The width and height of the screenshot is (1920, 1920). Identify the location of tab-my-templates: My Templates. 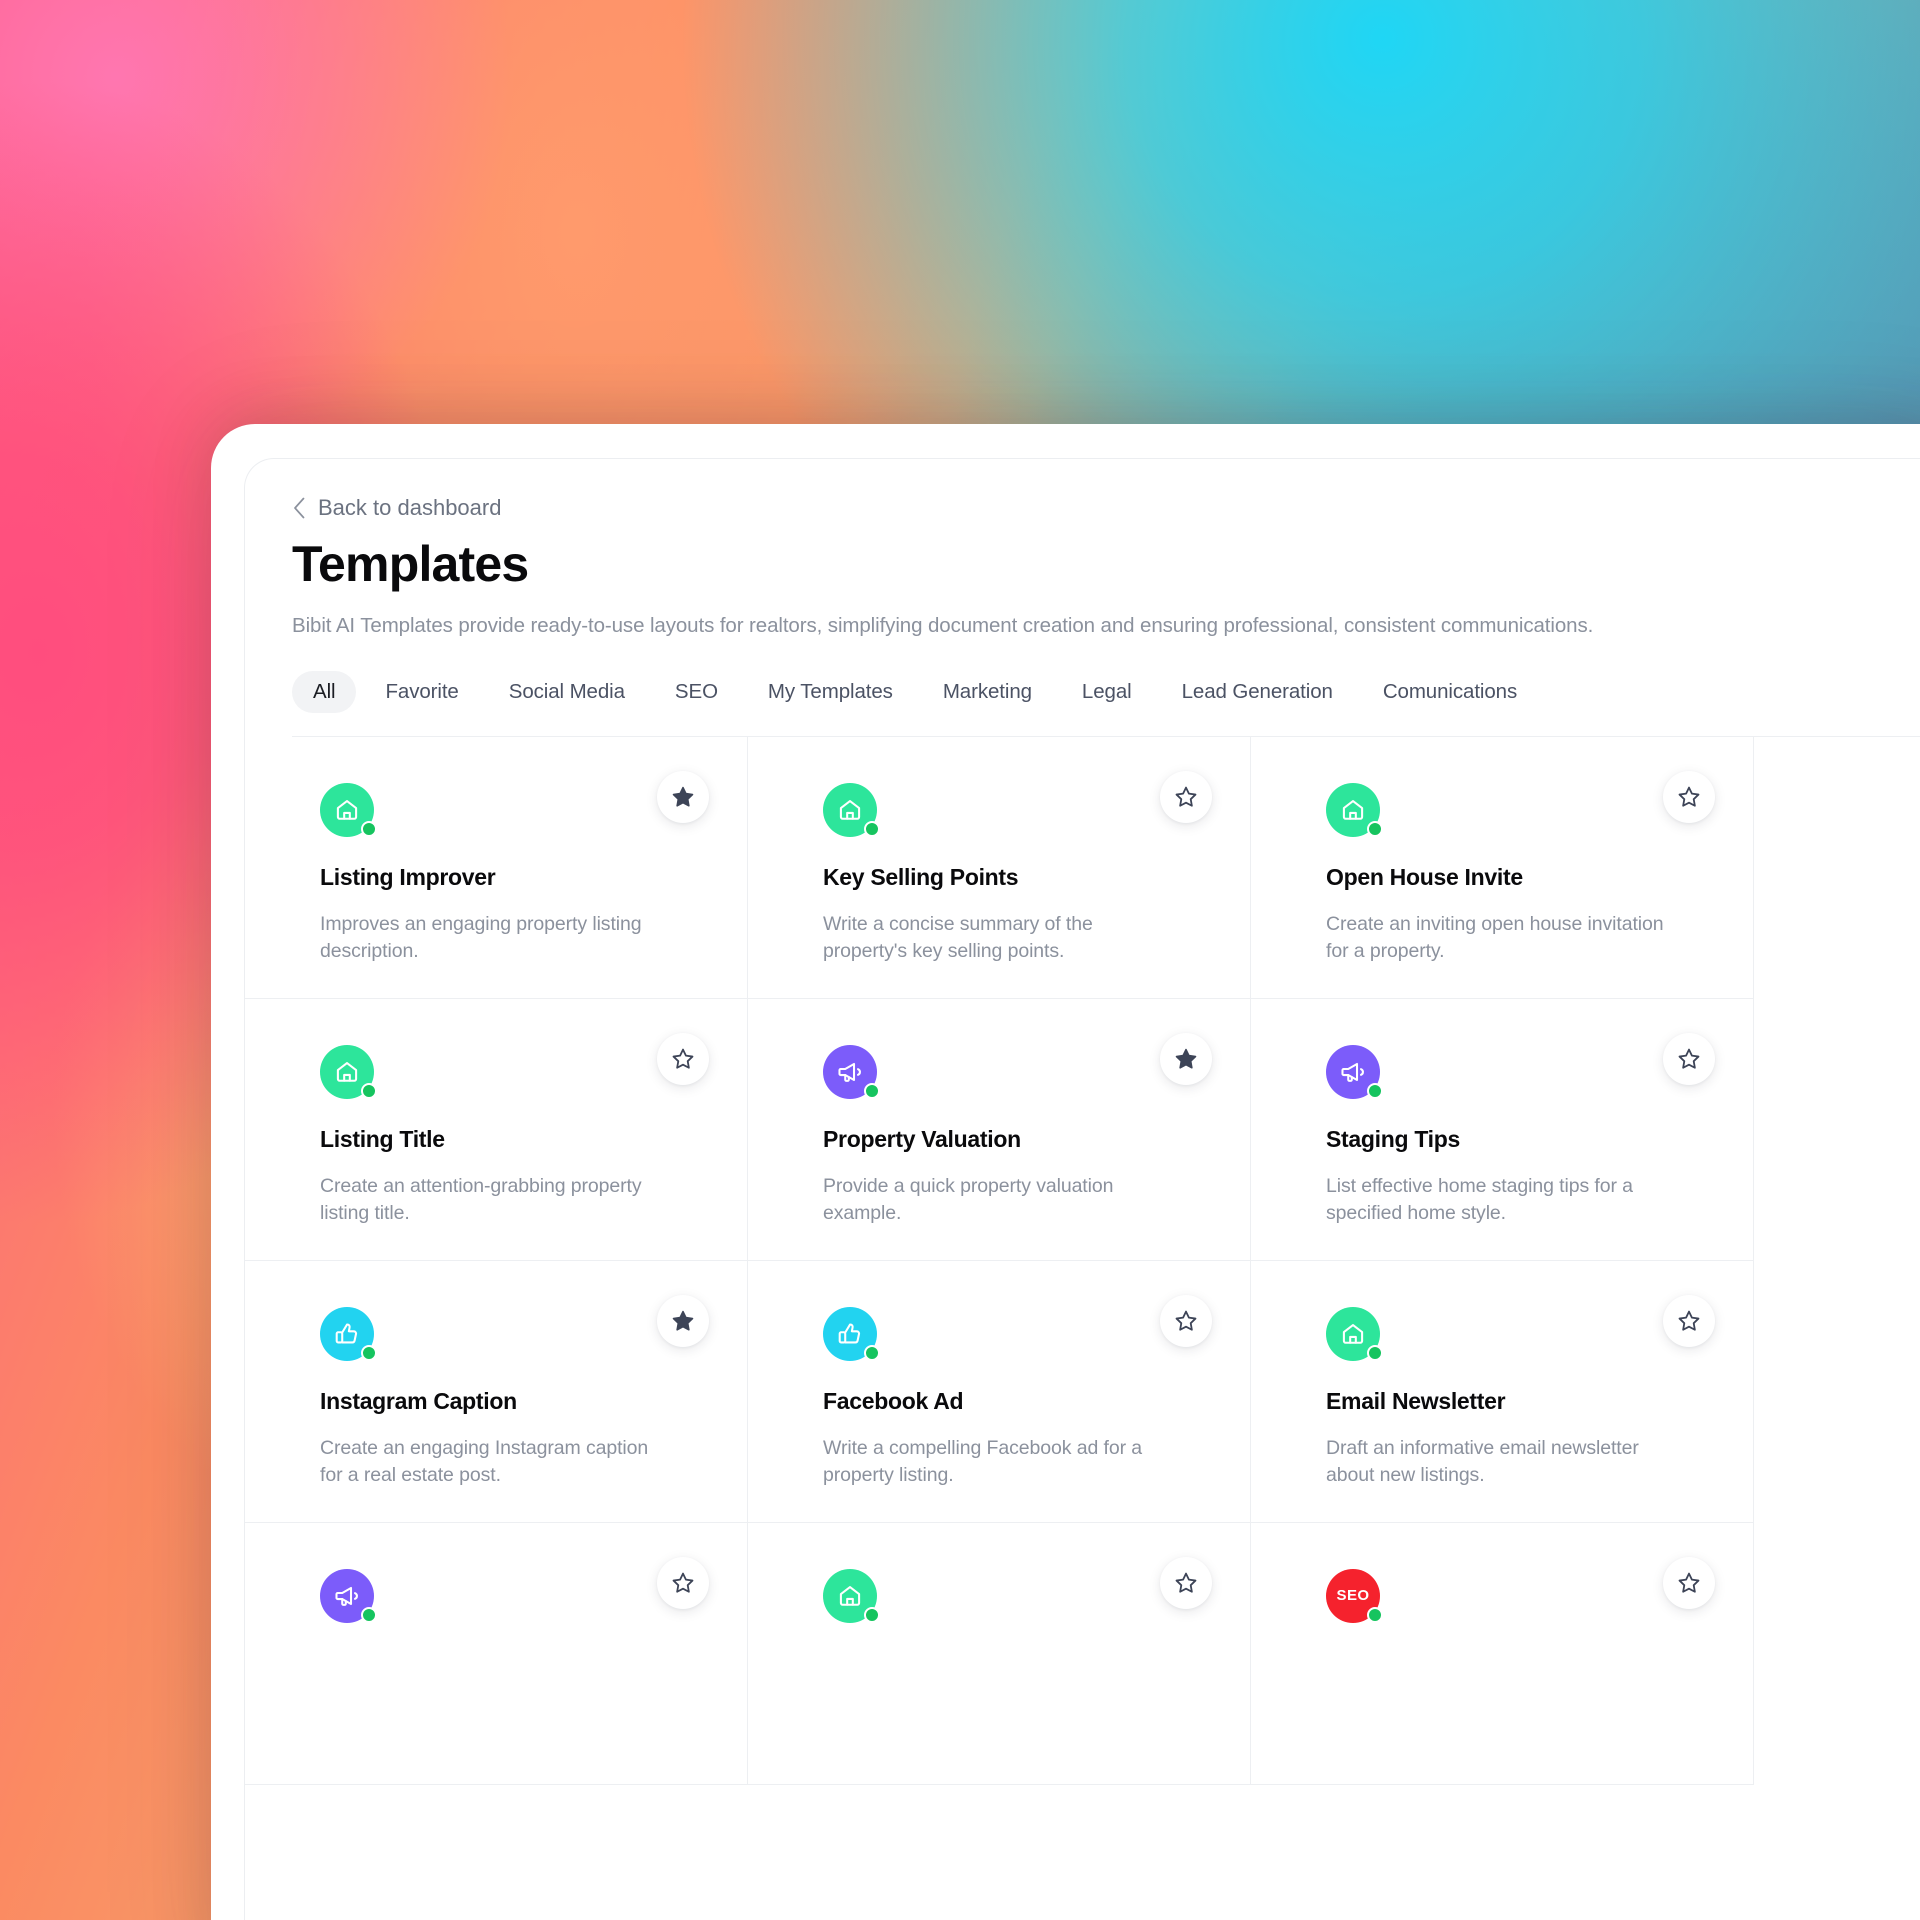
(830, 692).